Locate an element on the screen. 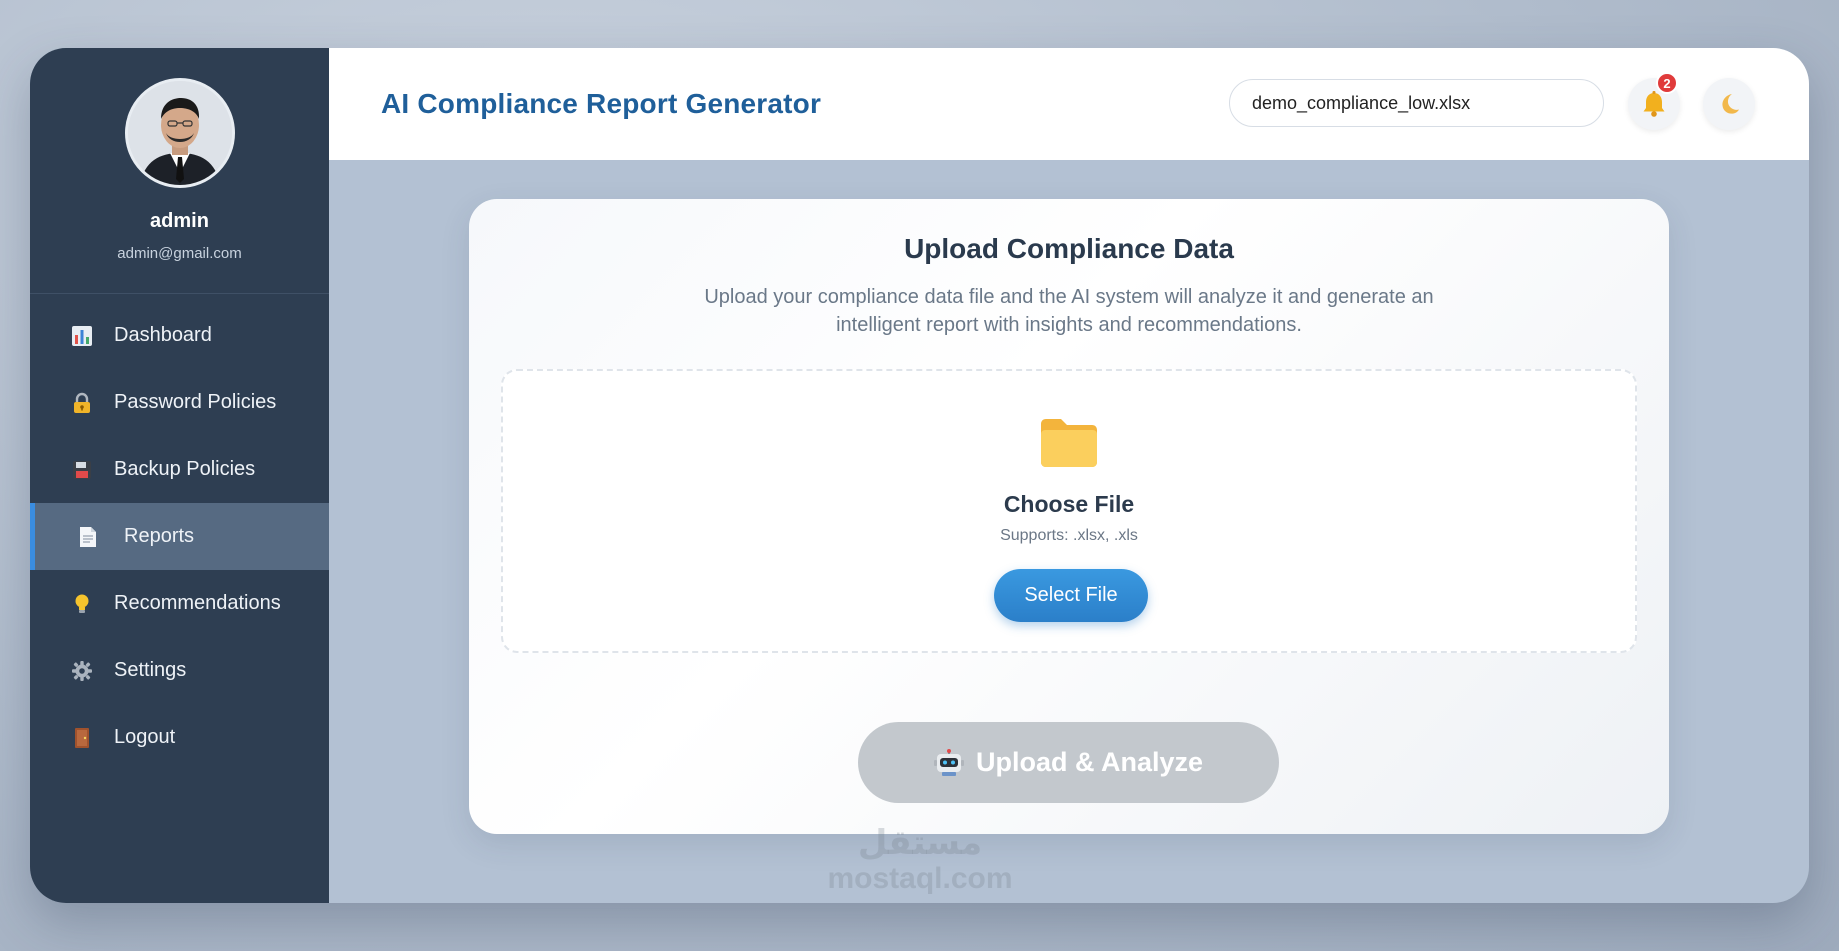 The height and width of the screenshot is (951, 1839). sidebar-item-recommendations: Recommendations is located at coordinates (179, 603).